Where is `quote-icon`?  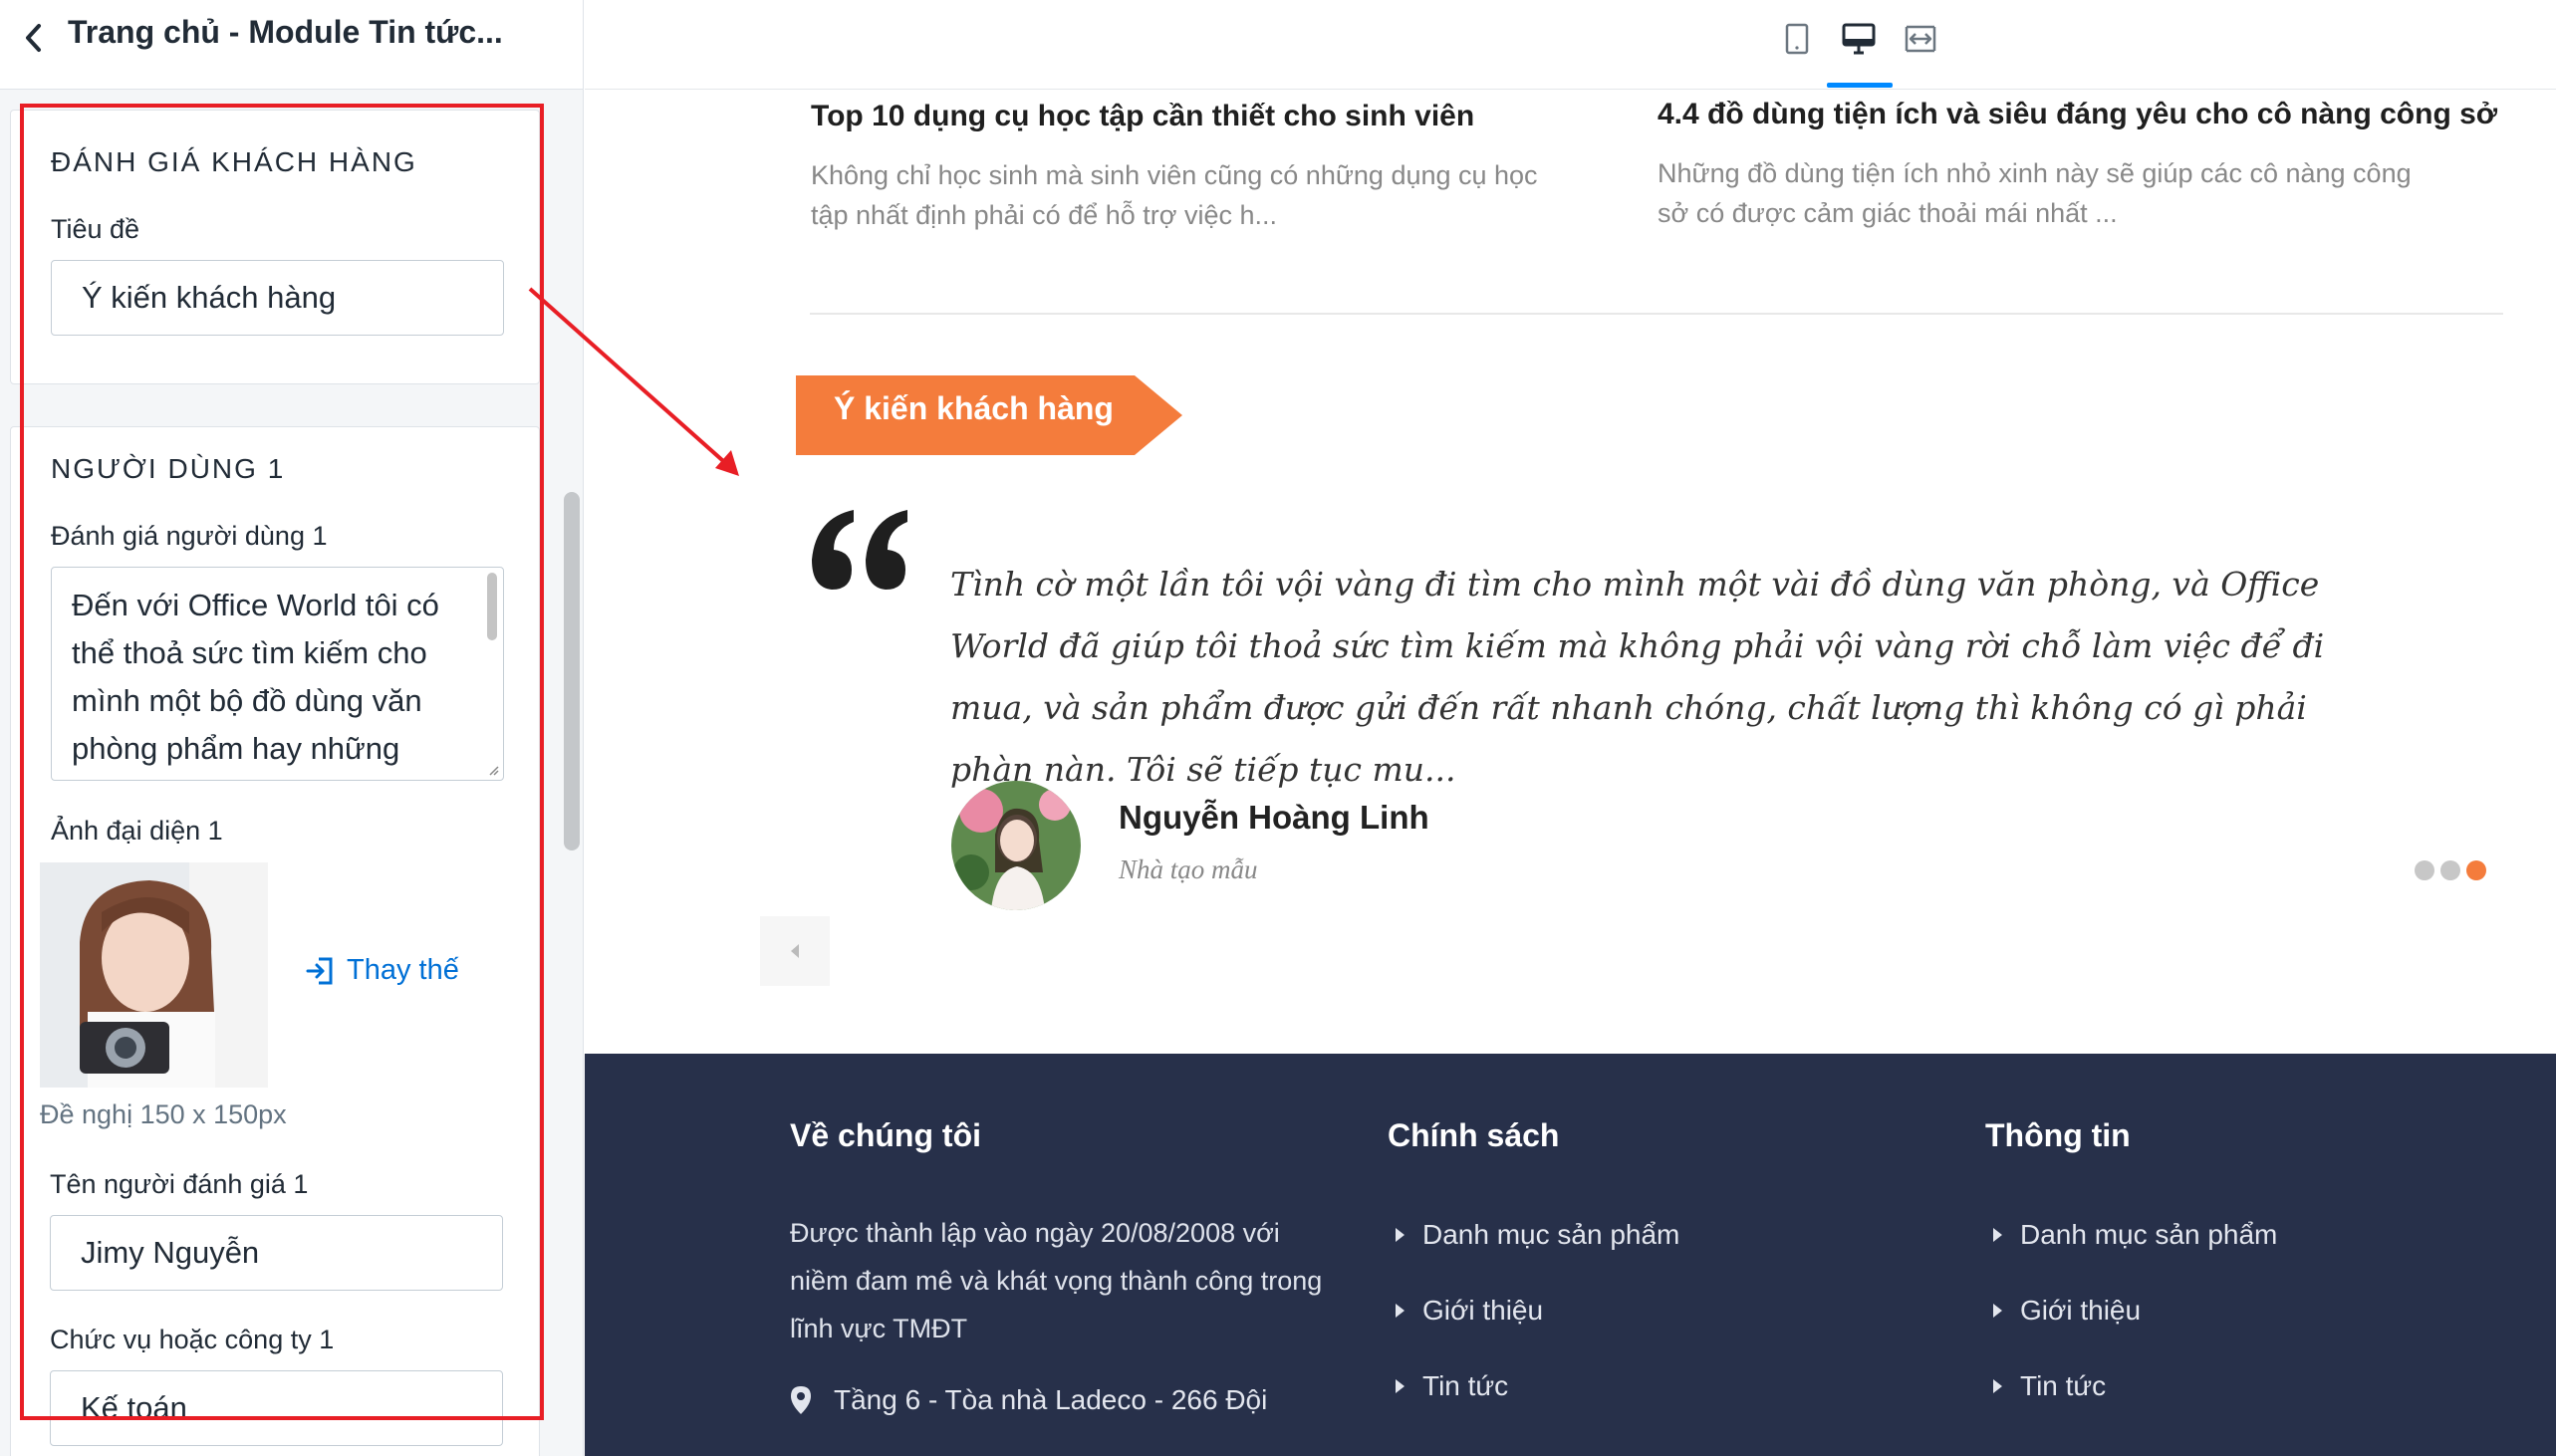
quote-icon is located at coordinates (859, 550).